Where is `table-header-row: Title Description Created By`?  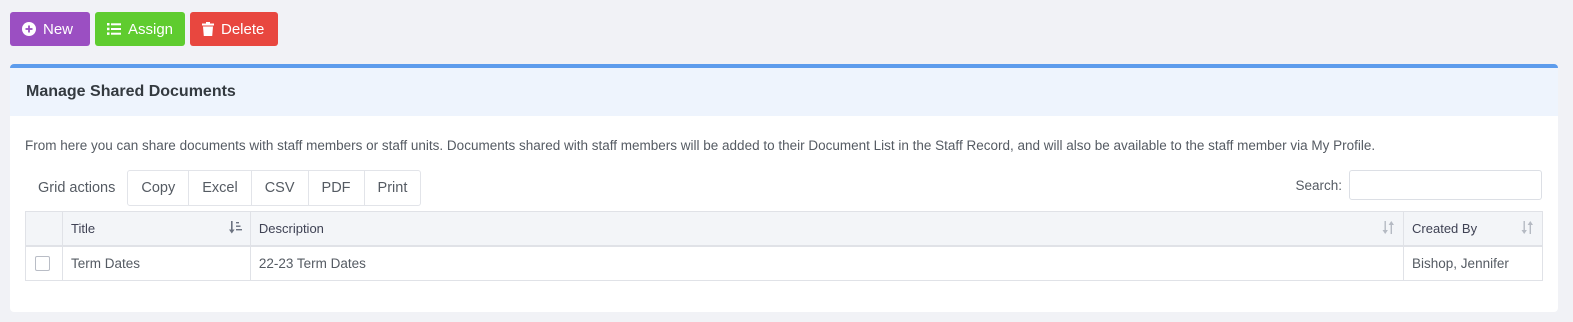
table-header-row: Title Description Created By is located at coordinates (784, 228).